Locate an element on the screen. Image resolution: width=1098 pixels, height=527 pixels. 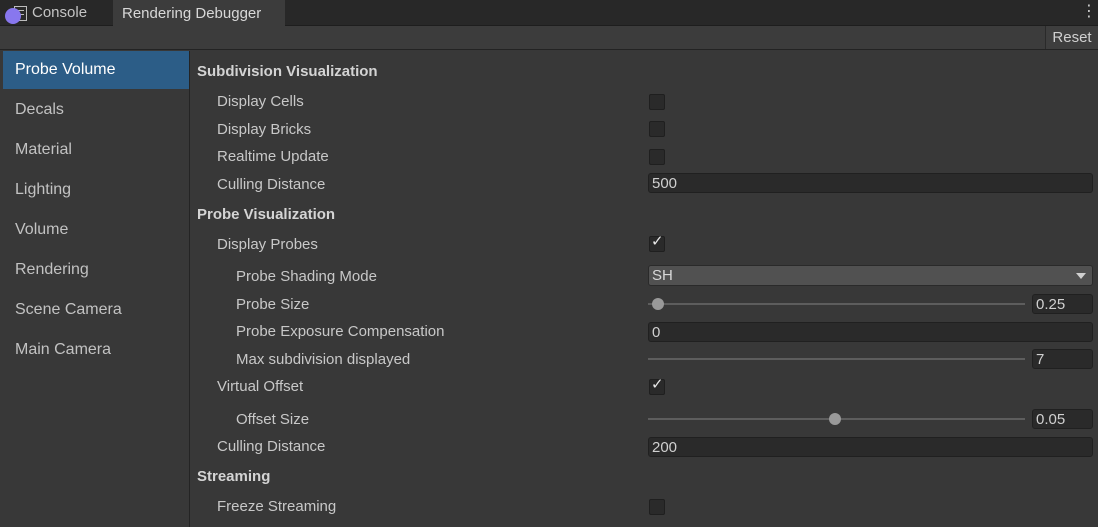
display-cells-checkbox is located at coordinates (657, 102).